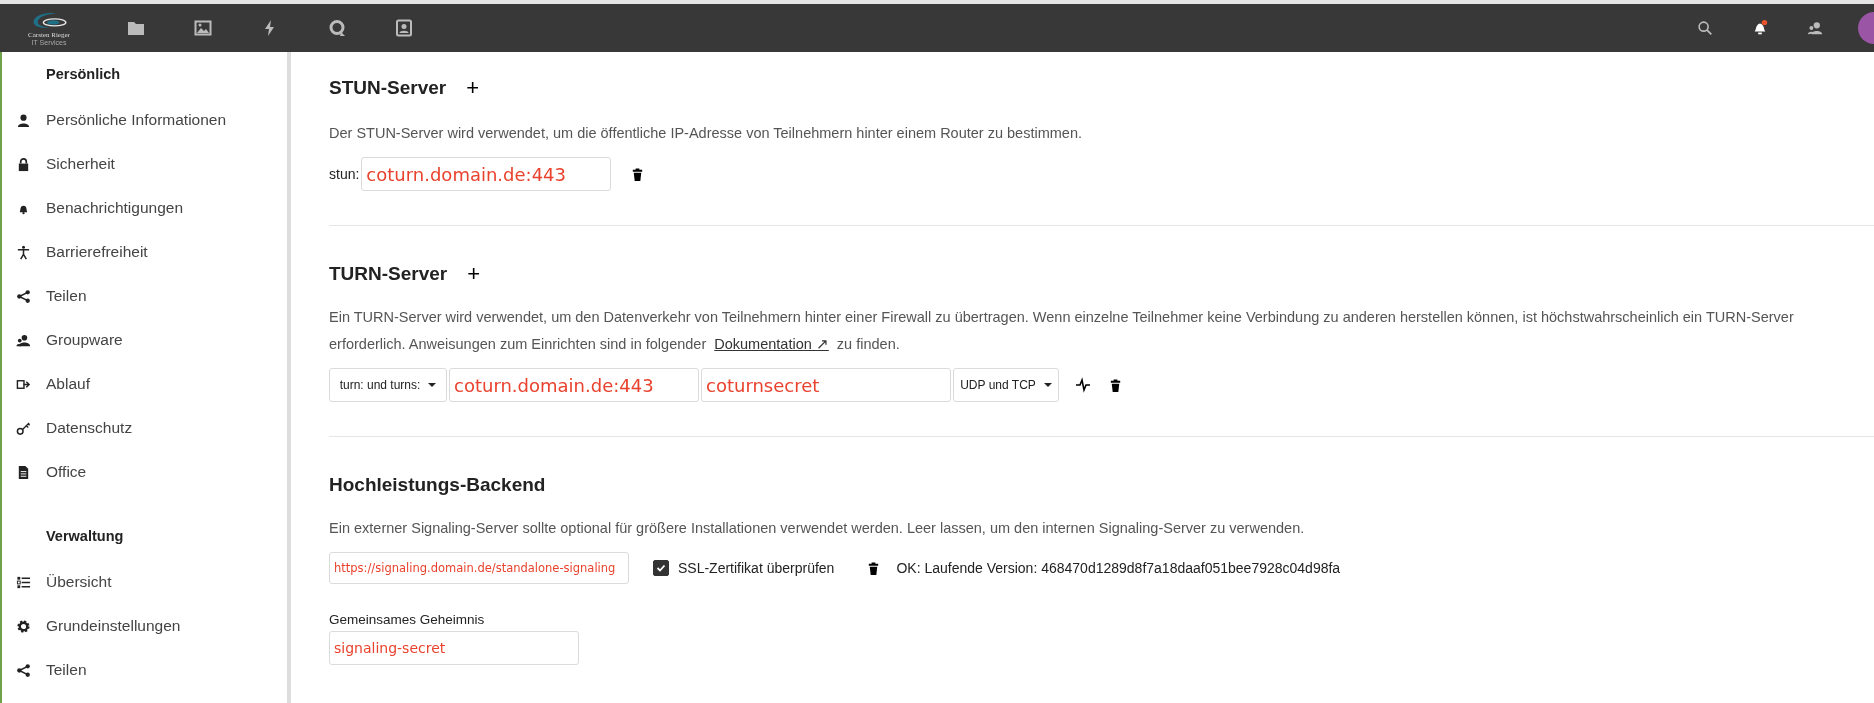 Image resolution: width=1874 pixels, height=703 pixels. Describe the element at coordinates (826, 385) in the screenshot. I see `secret-field: coturnsecret` at that location.